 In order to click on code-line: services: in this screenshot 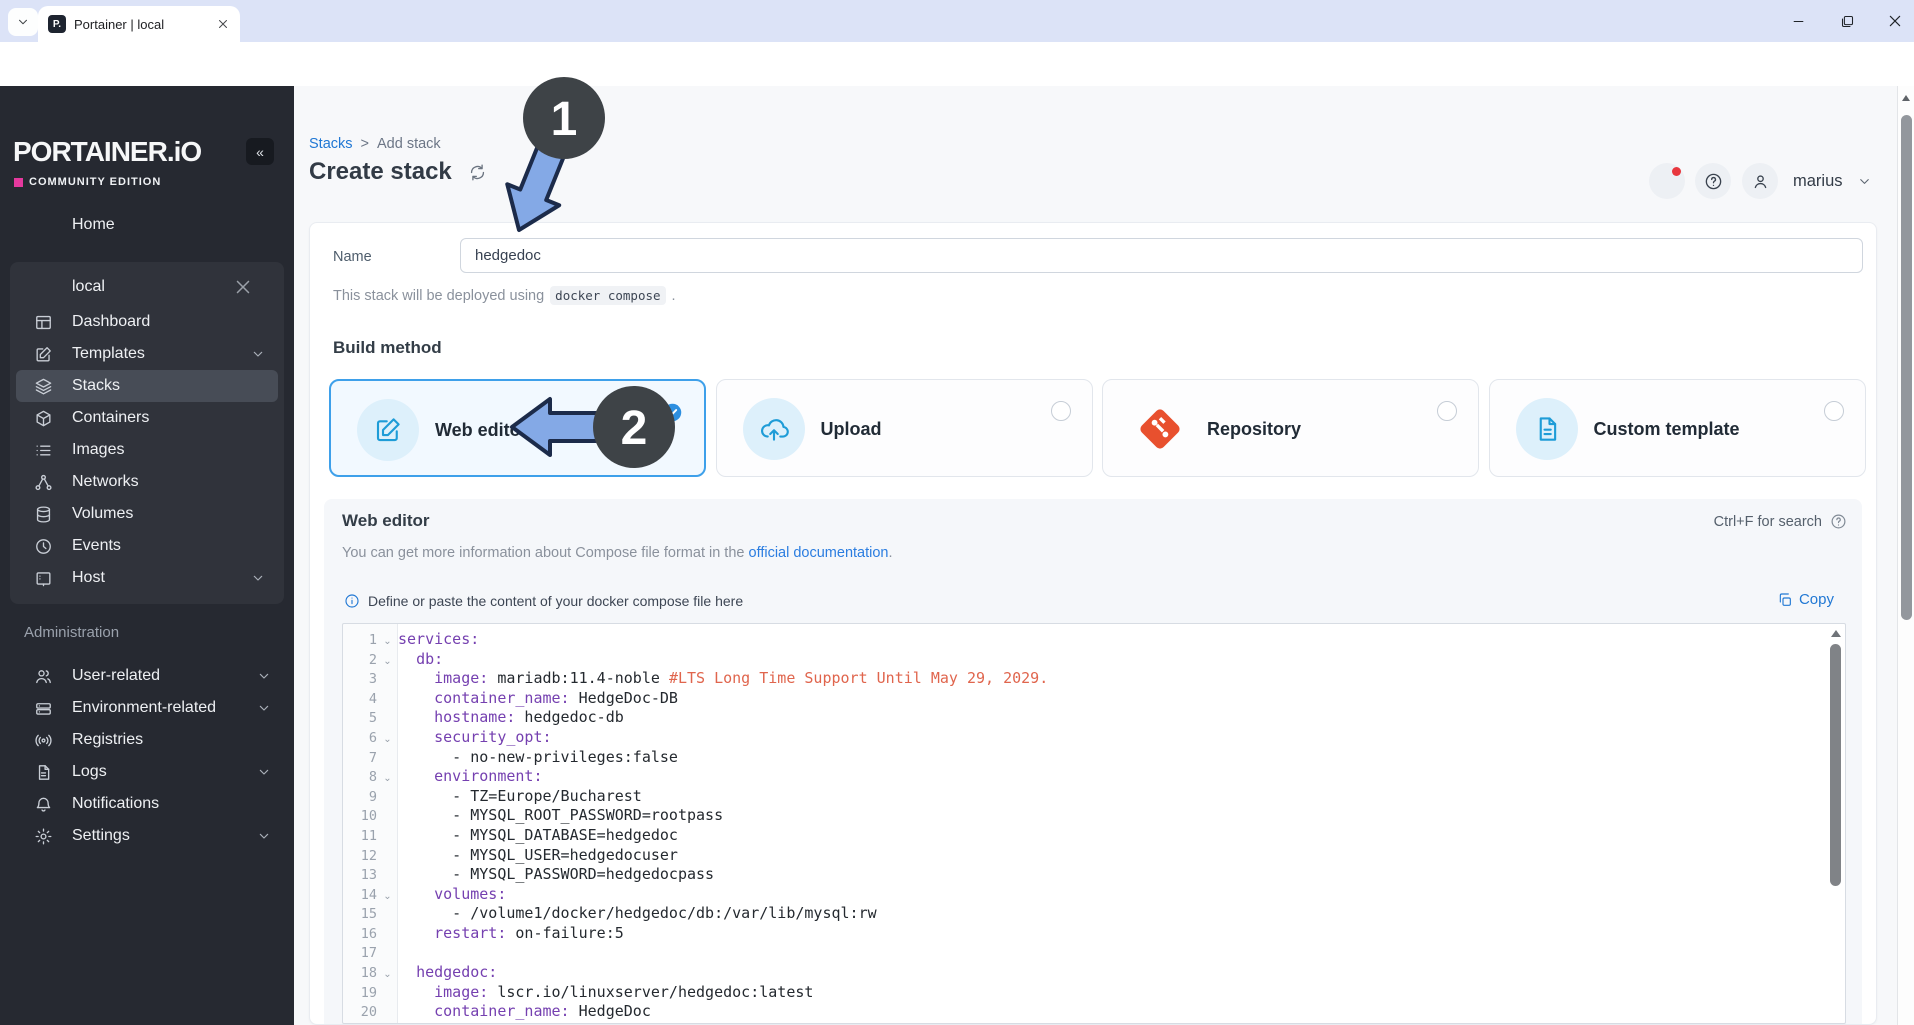, I will do `click(438, 640)`.